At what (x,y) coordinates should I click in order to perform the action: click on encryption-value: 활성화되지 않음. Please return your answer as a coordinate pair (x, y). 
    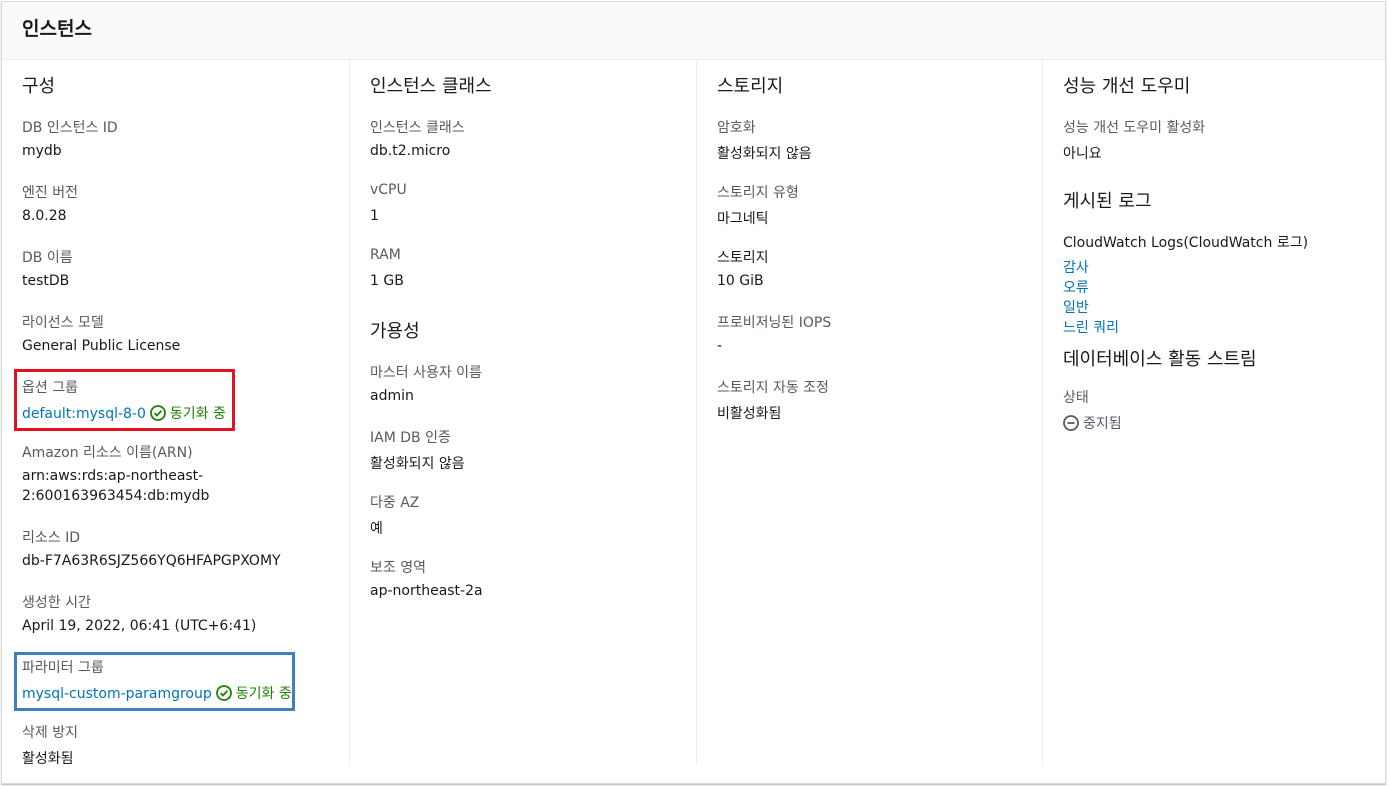
    Looking at the image, I should click on (764, 154).